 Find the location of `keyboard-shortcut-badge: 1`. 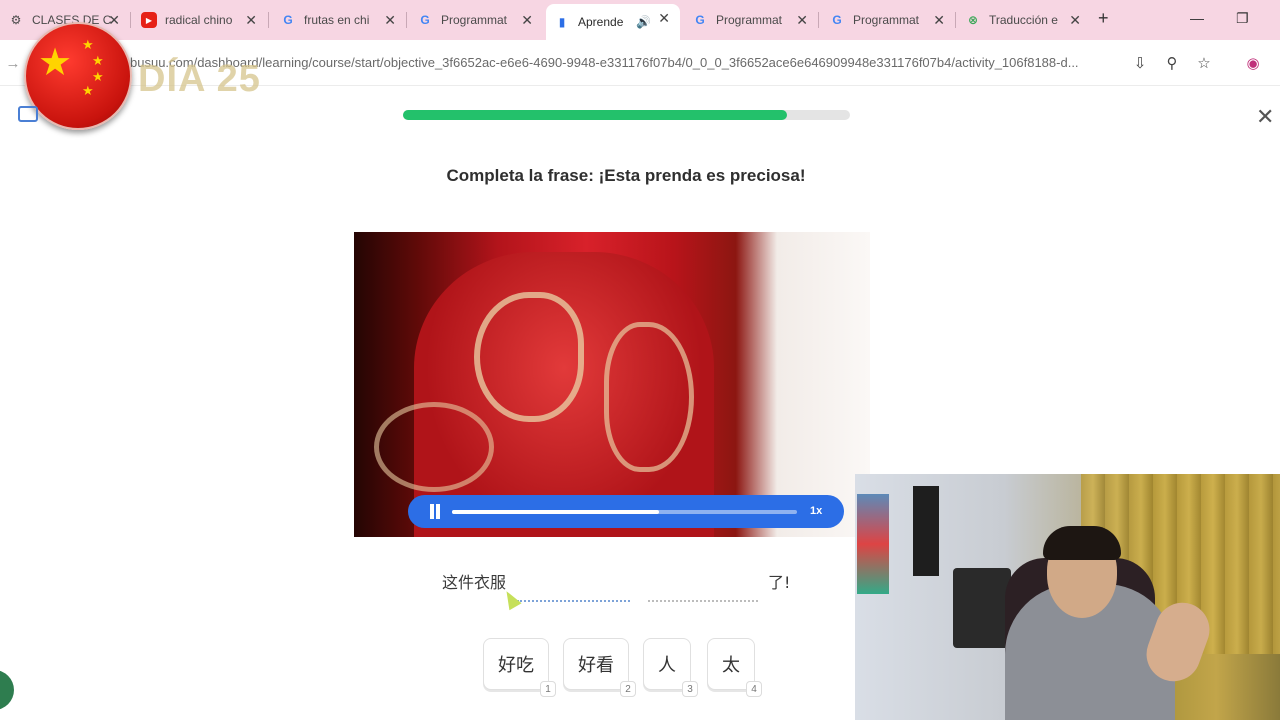

keyboard-shortcut-badge: 1 is located at coordinates (548, 689).